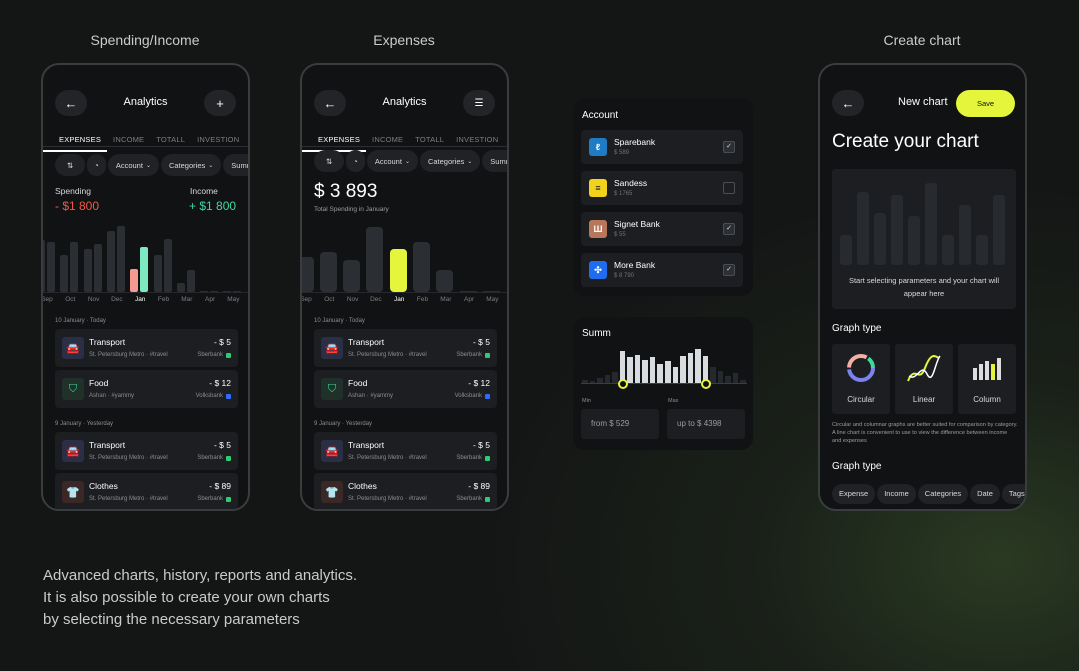 The image size is (1079, 671). What do you see at coordinates (705, 384) in the screenshot?
I see `range-handle-max` at bounding box center [705, 384].